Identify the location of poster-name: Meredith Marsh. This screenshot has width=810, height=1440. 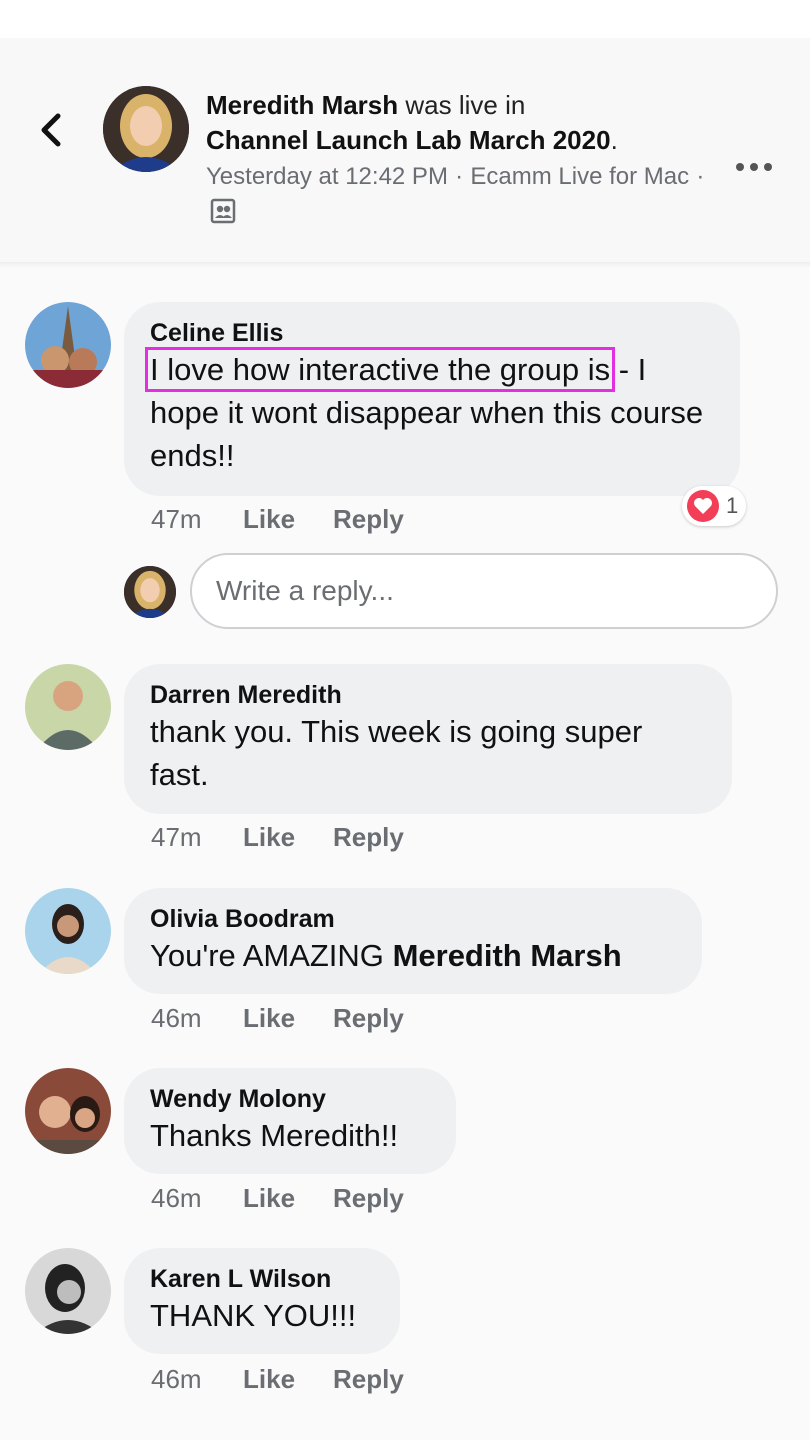
(302, 105).